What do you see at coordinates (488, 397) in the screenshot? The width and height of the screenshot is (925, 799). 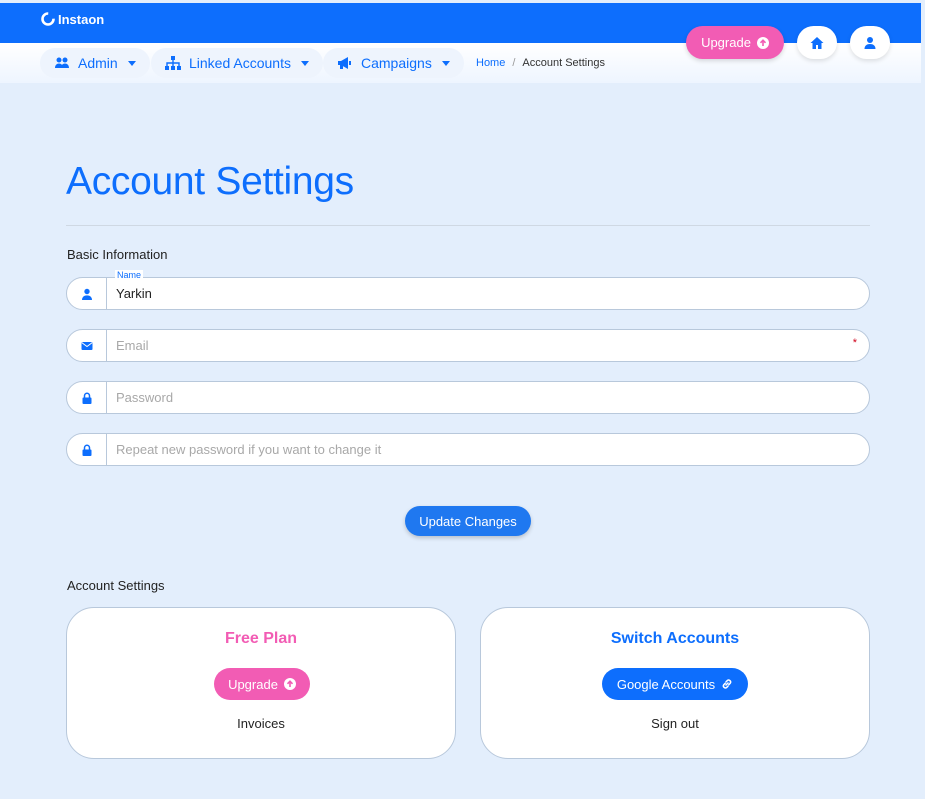 I see `password-input` at bounding box center [488, 397].